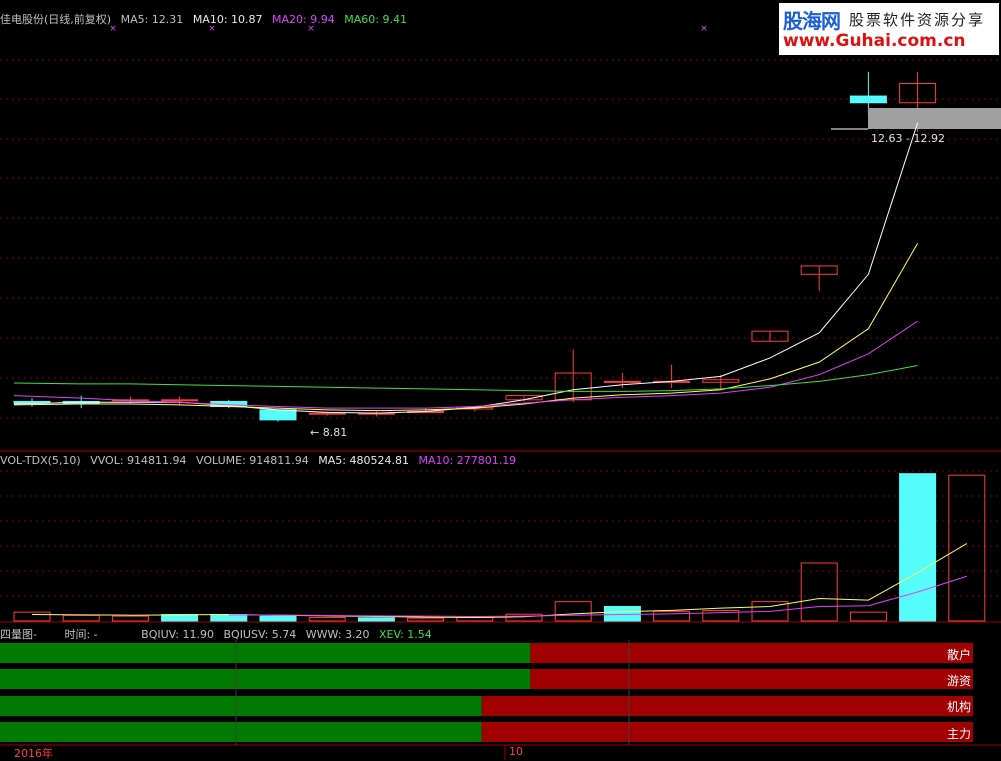 Image resolution: width=1001 pixels, height=761 pixels. What do you see at coordinates (486, 692) in the screenshot?
I see `flow-bars-layer` at bounding box center [486, 692].